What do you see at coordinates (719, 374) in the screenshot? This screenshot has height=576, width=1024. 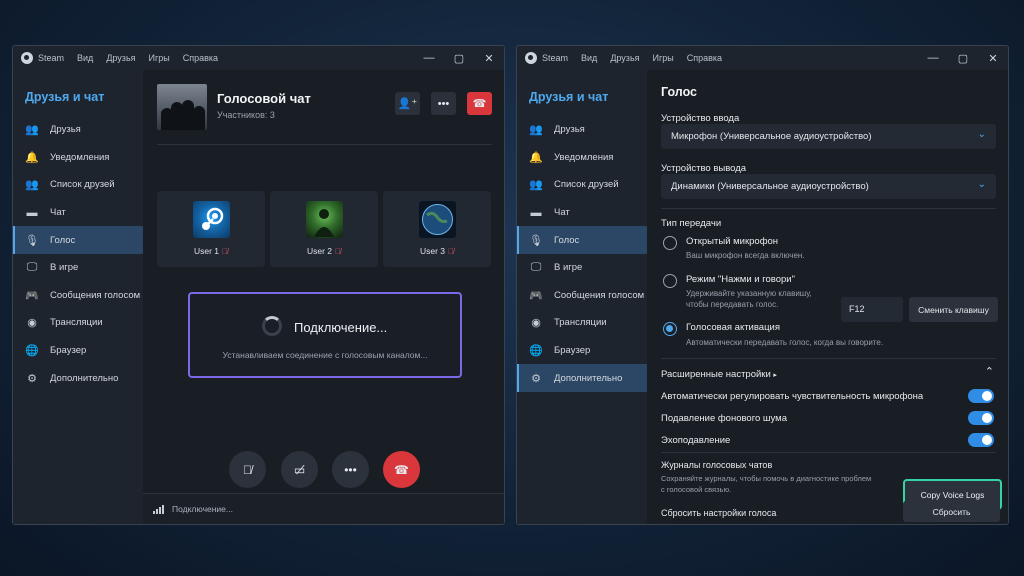 I see `advanced-settings-toggle: Расширенные настройки ▸` at bounding box center [719, 374].